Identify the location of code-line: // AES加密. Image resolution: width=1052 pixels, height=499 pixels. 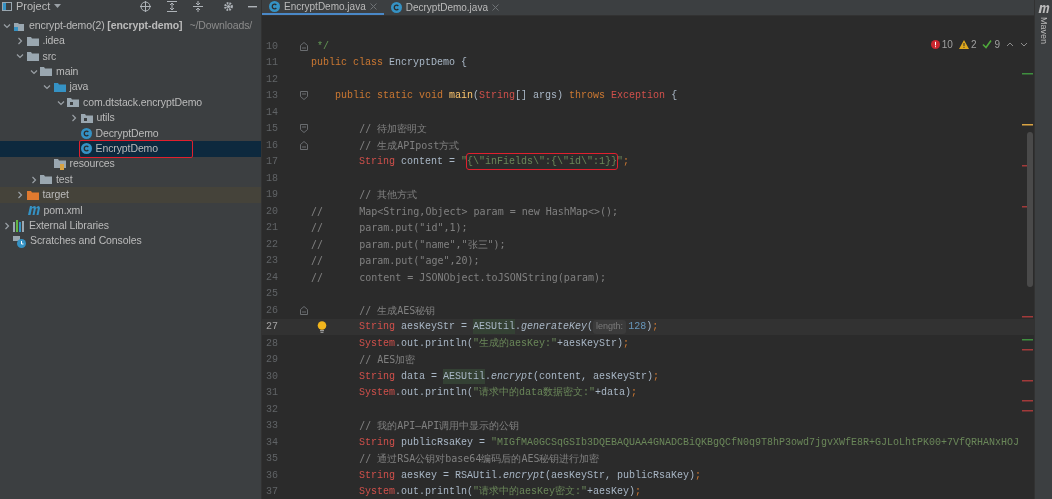
(387, 360).